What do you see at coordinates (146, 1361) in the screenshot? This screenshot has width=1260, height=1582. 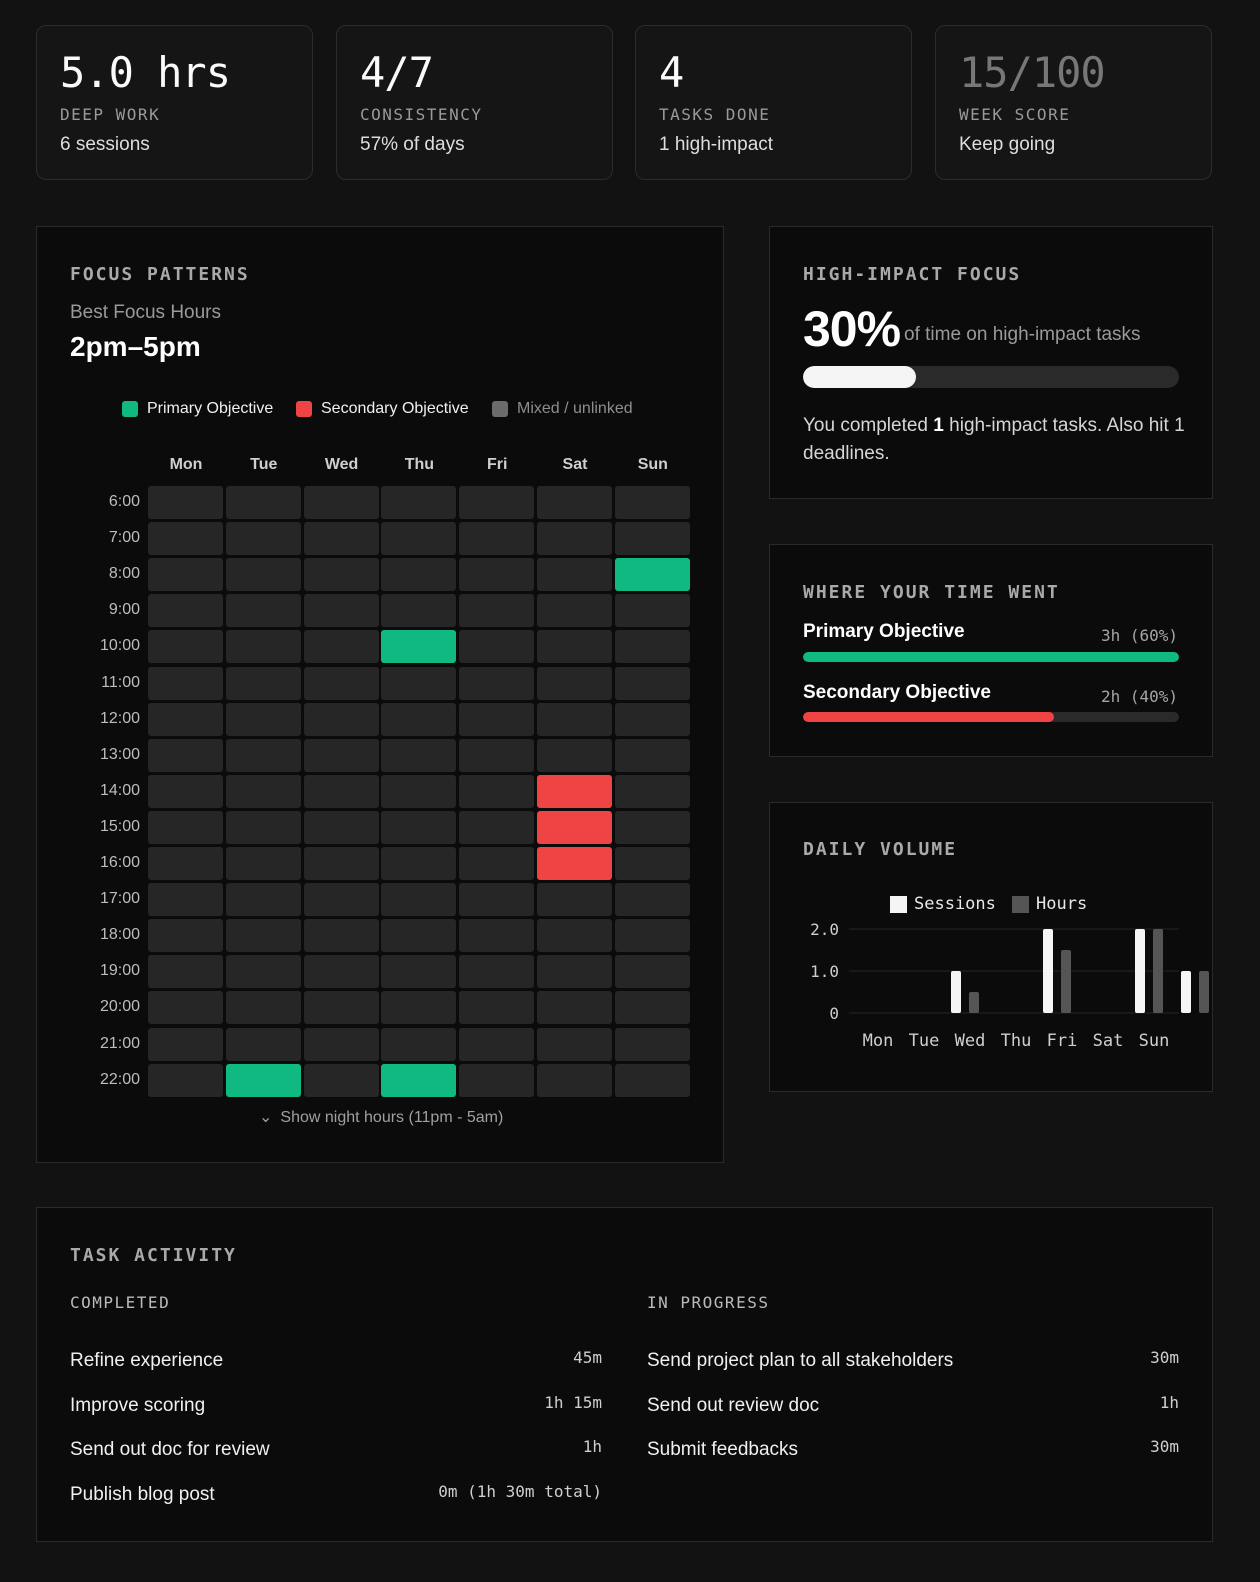 I see `task-name: Refine experience` at bounding box center [146, 1361].